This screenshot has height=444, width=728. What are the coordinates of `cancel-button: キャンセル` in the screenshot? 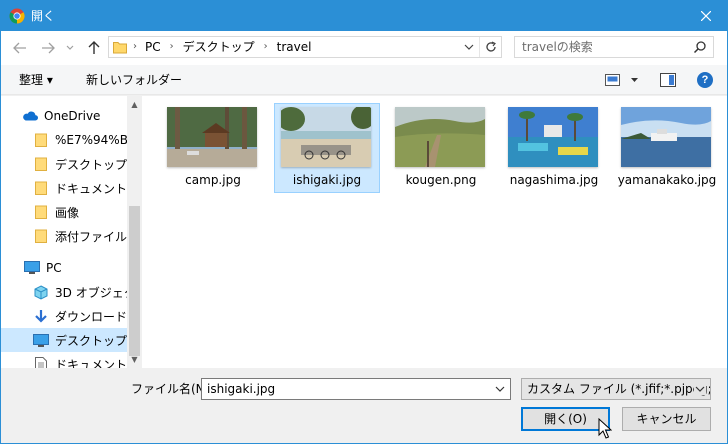 It's located at (666, 419).